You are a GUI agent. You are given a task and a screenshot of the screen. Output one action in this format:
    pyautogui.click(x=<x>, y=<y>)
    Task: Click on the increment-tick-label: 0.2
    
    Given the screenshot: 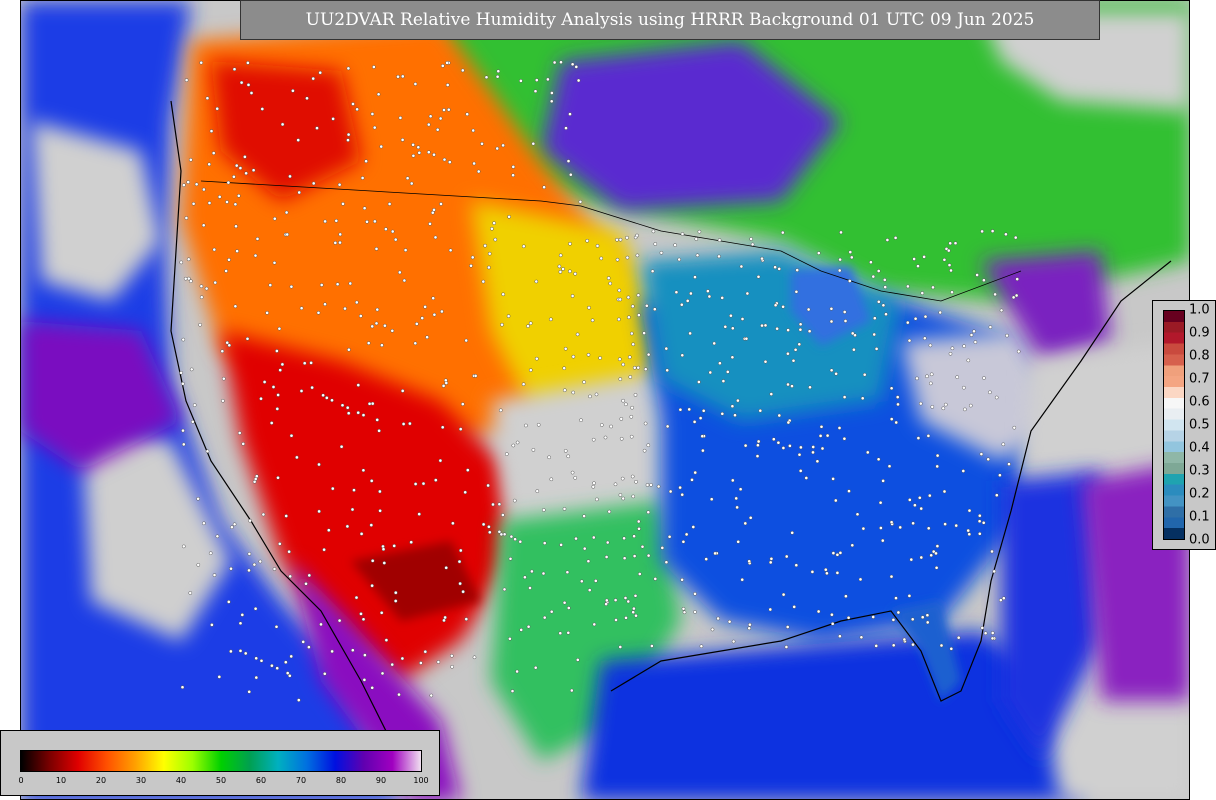 What is the action you would take?
    pyautogui.click(x=1199, y=494)
    